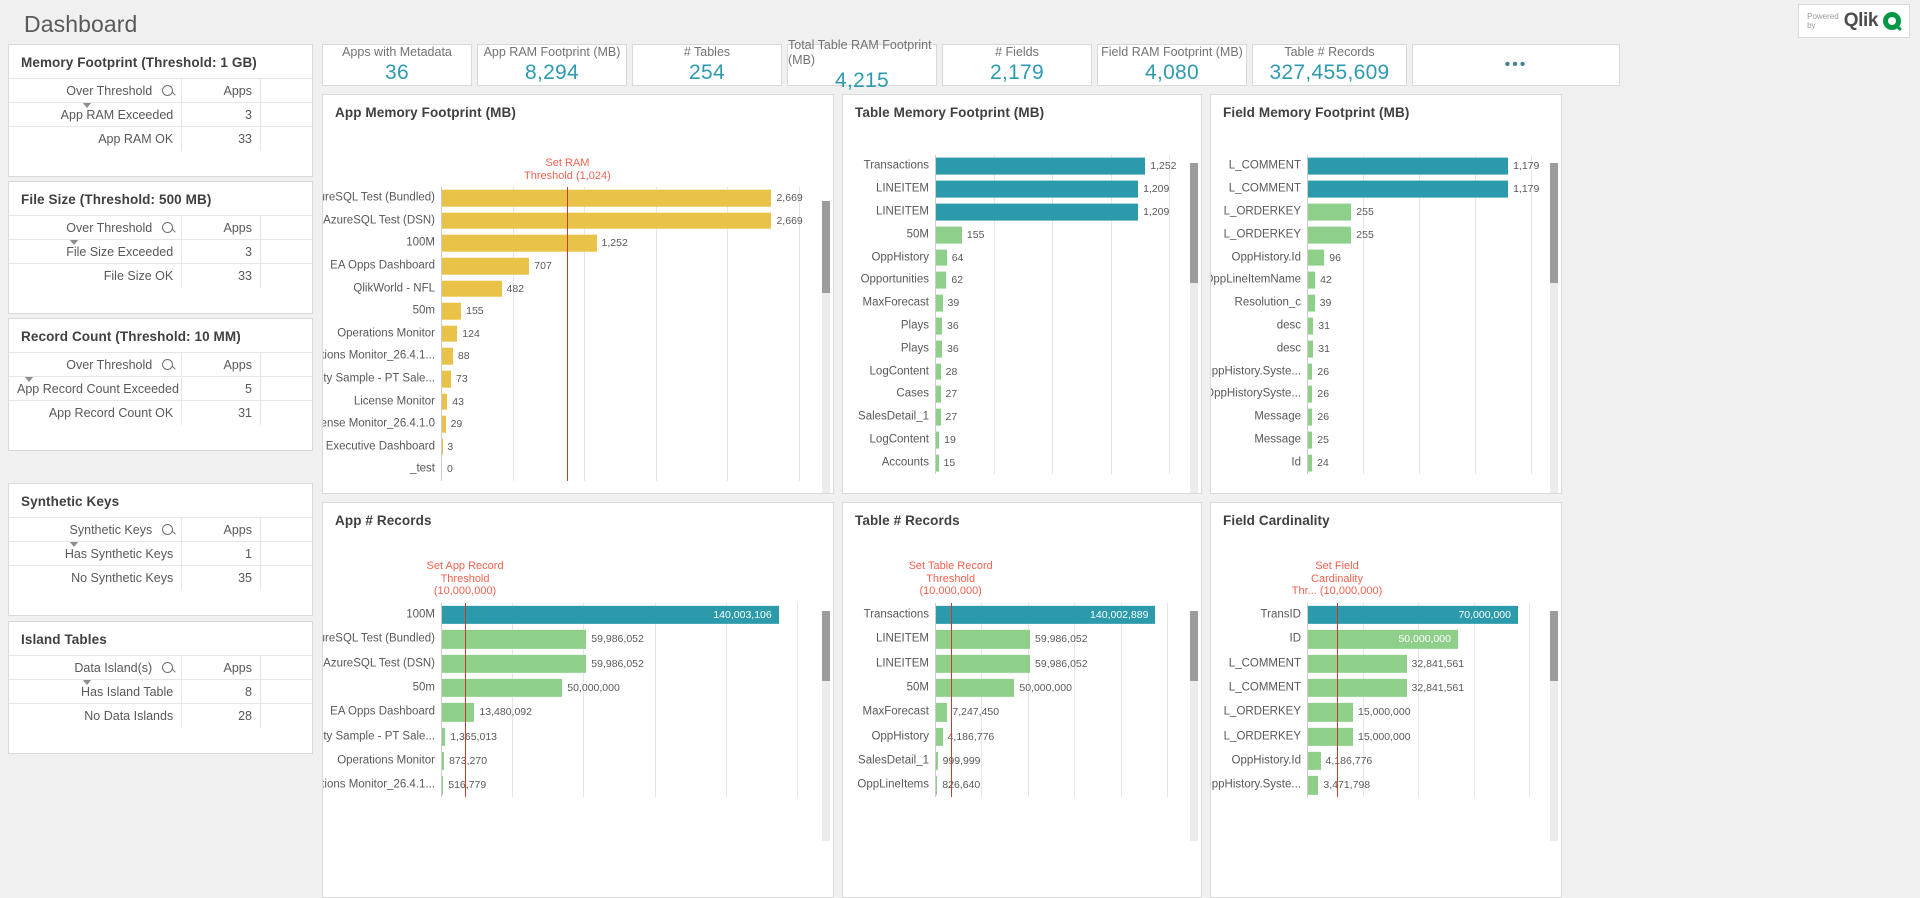 The width and height of the screenshot is (1920, 898). I want to click on dimension-header: Synthetic Keys, so click(96, 529).